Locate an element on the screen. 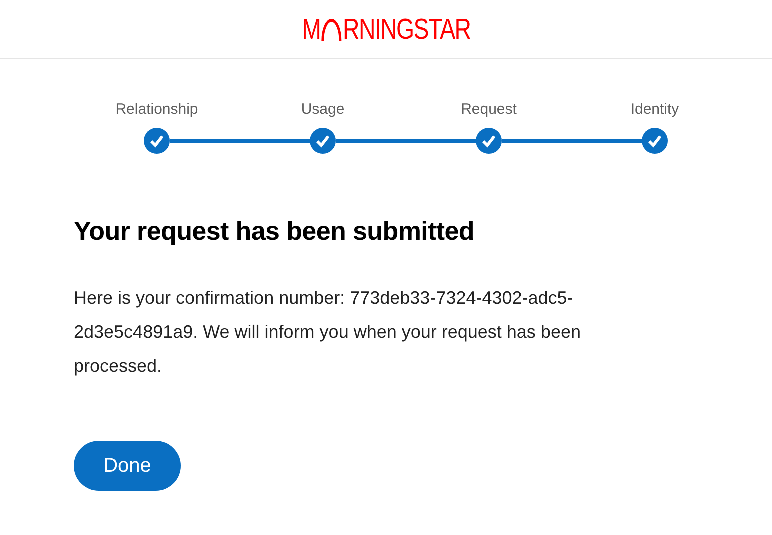 The image size is (772, 535). step-label: Relationship is located at coordinates (157, 110).